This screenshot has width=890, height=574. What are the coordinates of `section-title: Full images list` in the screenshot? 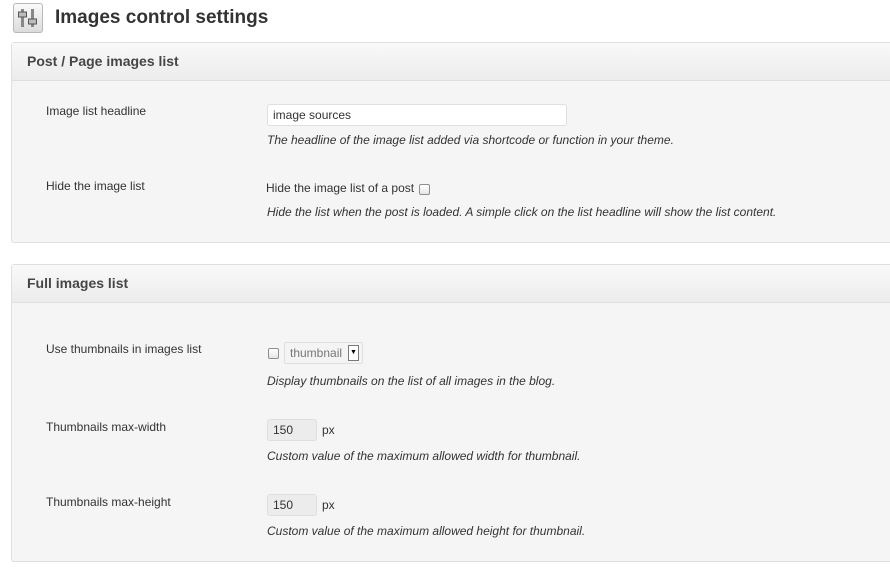 It's located at (451, 284).